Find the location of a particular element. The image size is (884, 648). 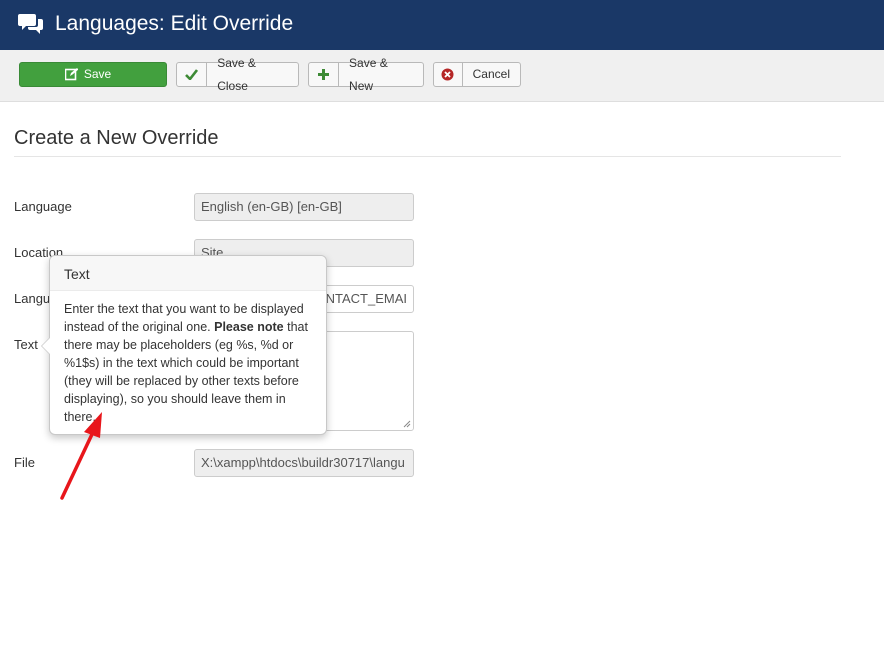

save-button: Save is located at coordinates (93, 74).